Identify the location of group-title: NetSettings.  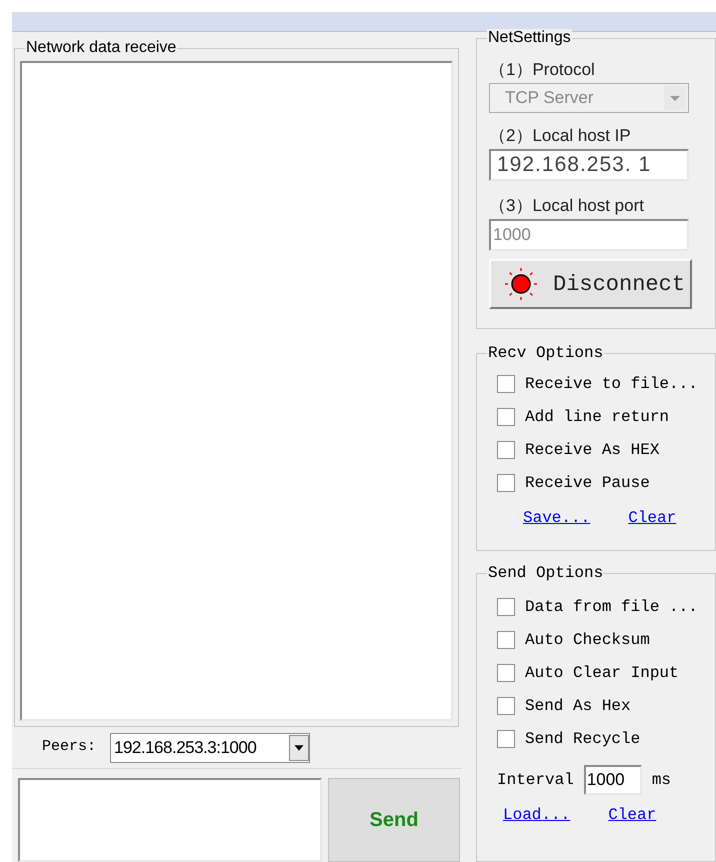
(529, 38).